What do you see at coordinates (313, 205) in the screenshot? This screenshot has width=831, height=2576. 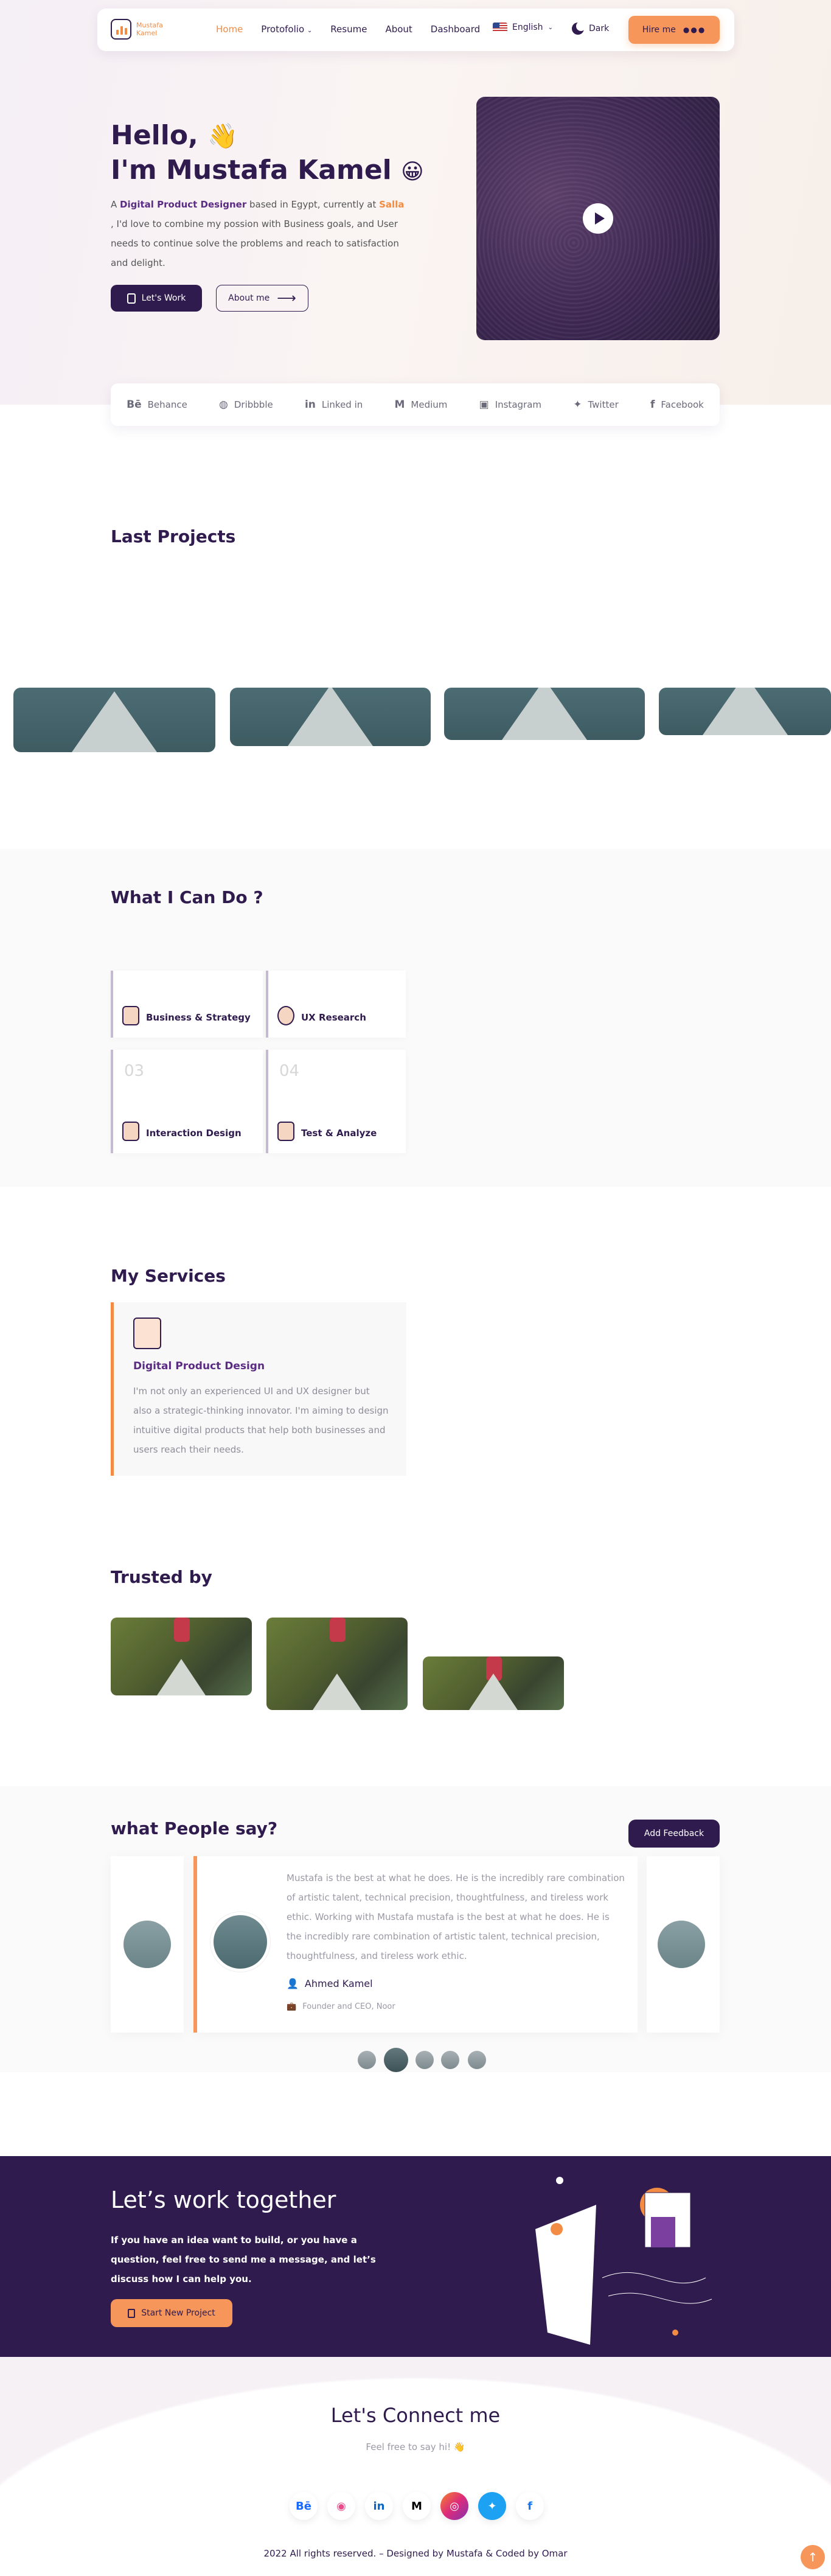 I see `bio-part-b: based in Egypt, currently at` at bounding box center [313, 205].